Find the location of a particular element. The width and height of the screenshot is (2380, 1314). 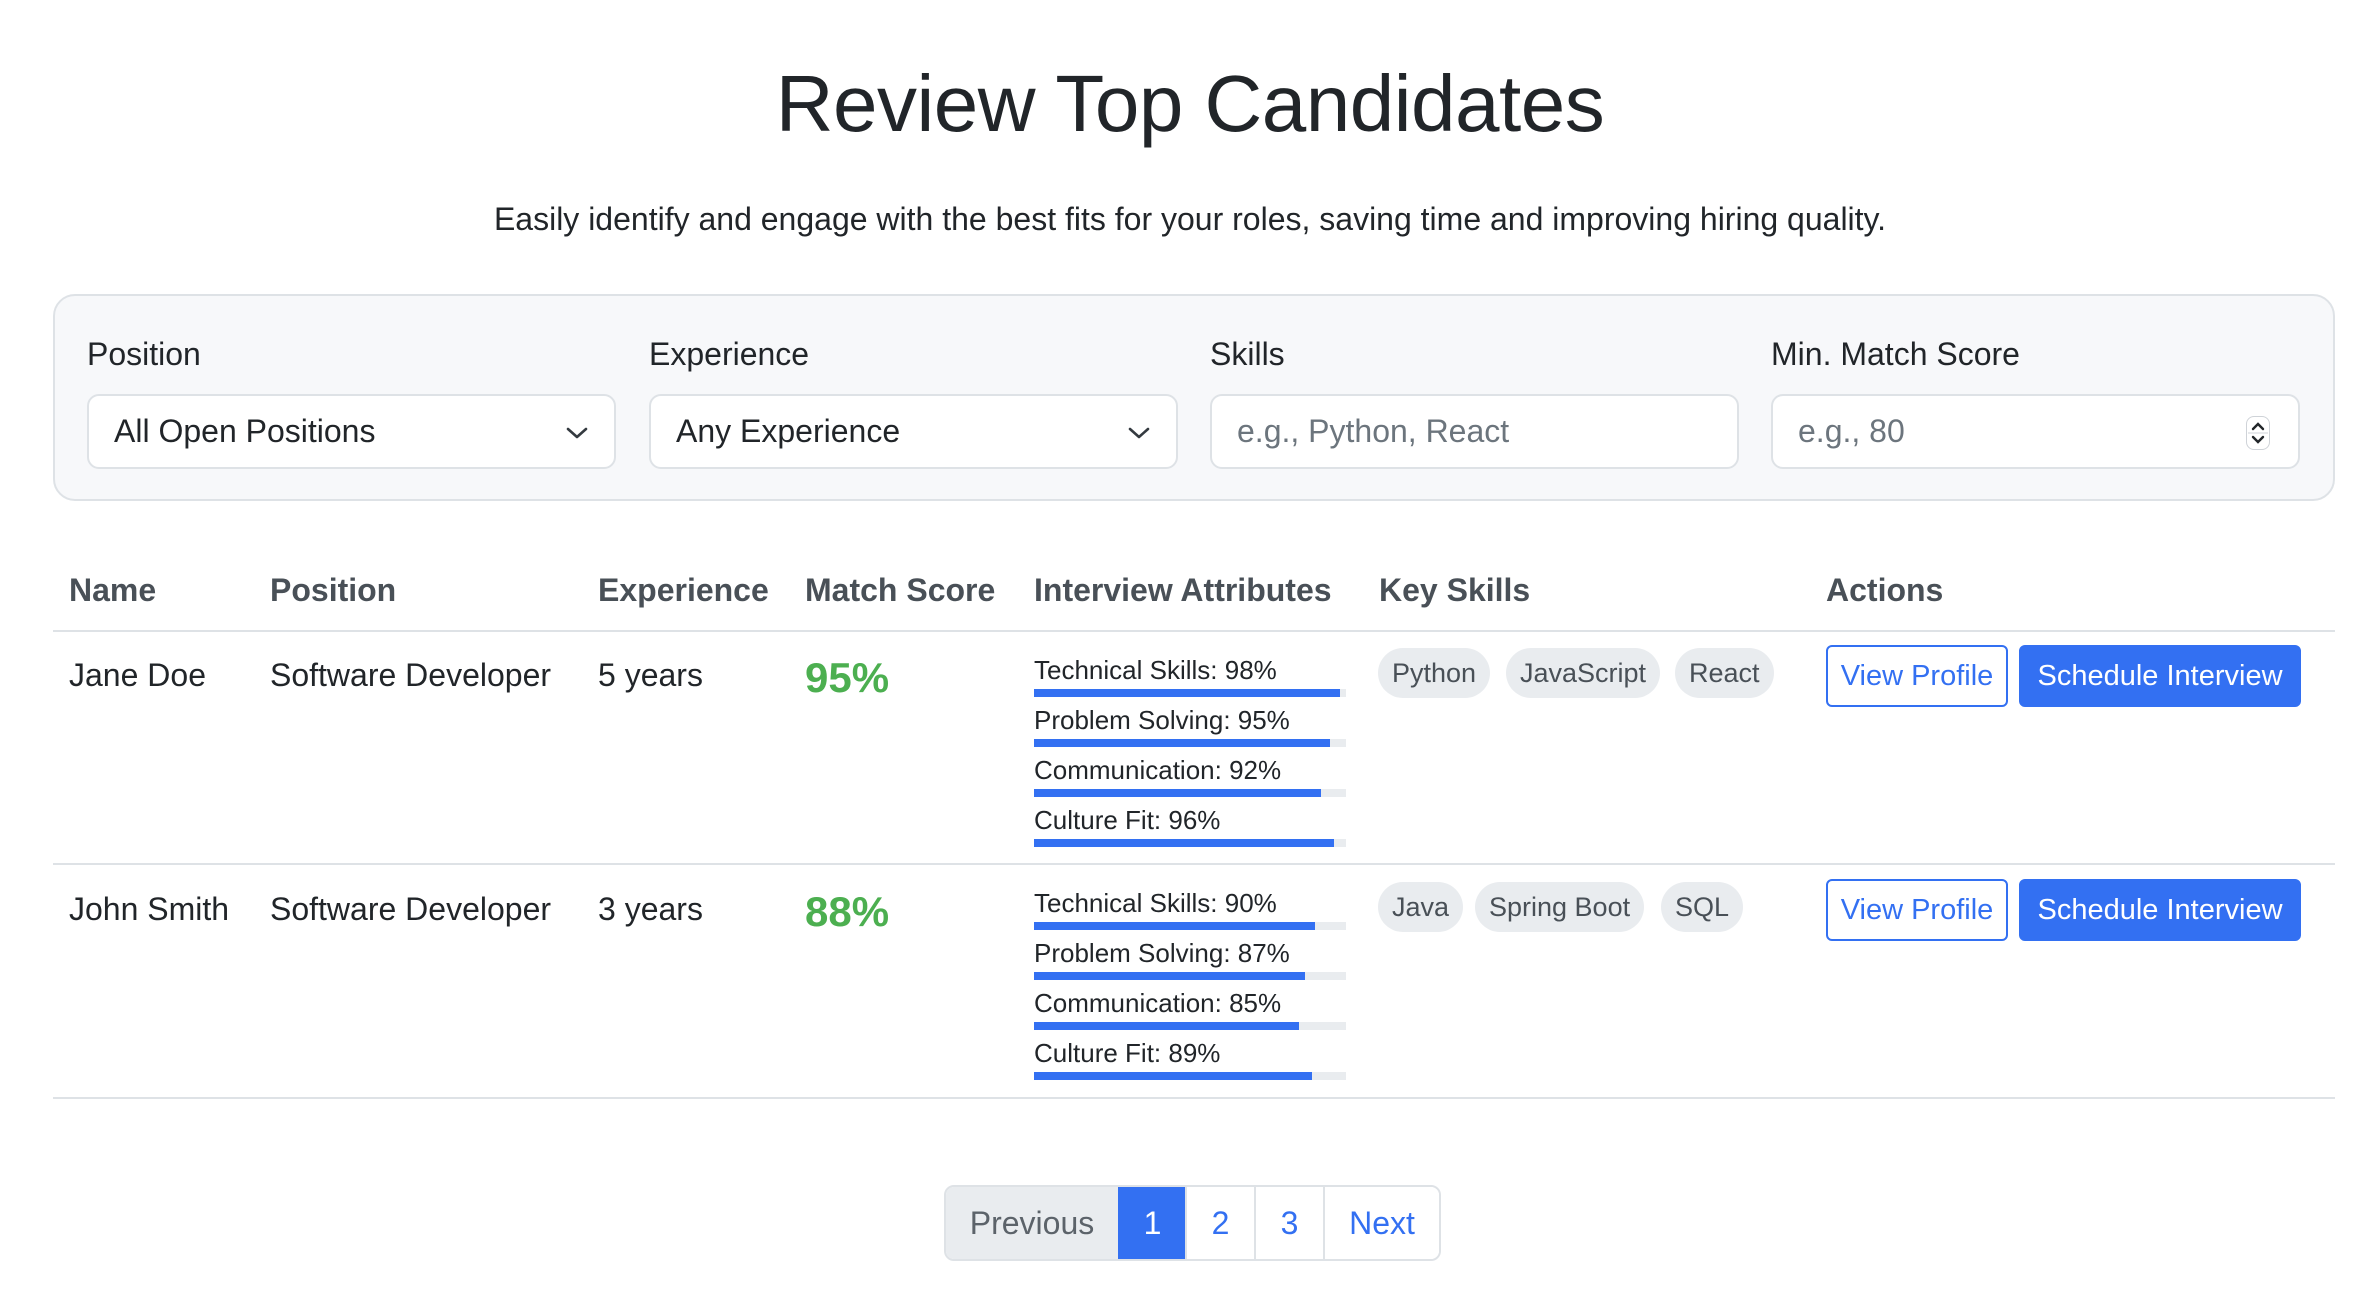

pagination: Previous 1 2 3 Next is located at coordinates (1192, 1223).